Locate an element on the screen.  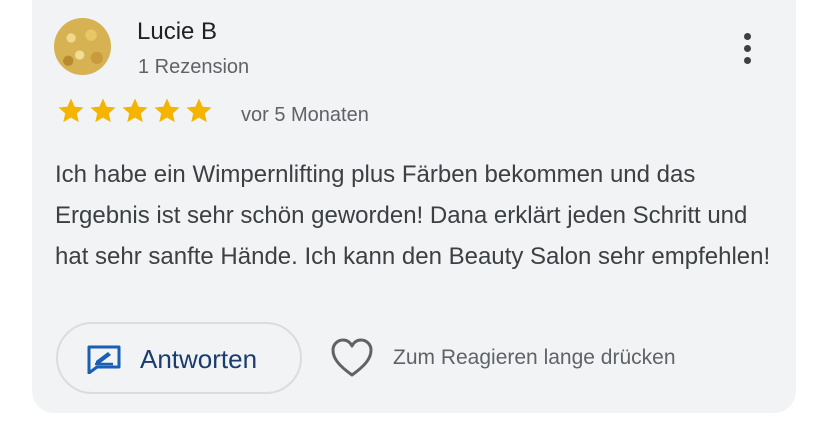
star-rating is located at coordinates (135, 111).